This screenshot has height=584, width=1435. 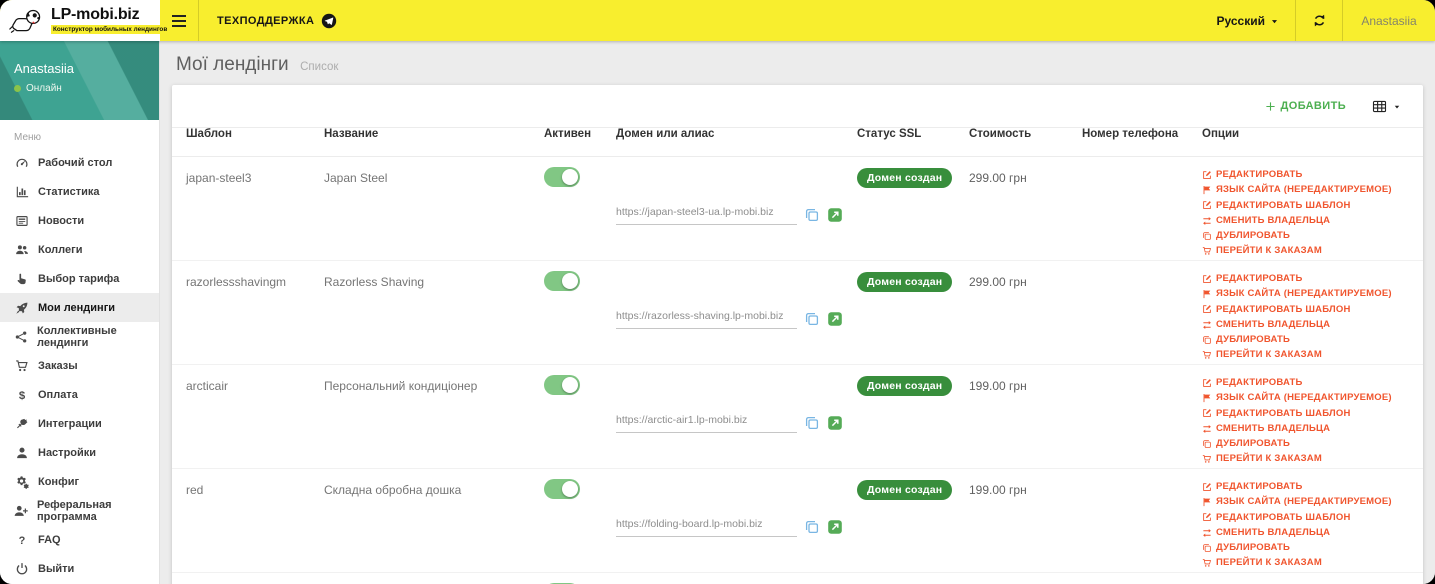 I want to click on sidebar-item: Новости, so click(x=79, y=220).